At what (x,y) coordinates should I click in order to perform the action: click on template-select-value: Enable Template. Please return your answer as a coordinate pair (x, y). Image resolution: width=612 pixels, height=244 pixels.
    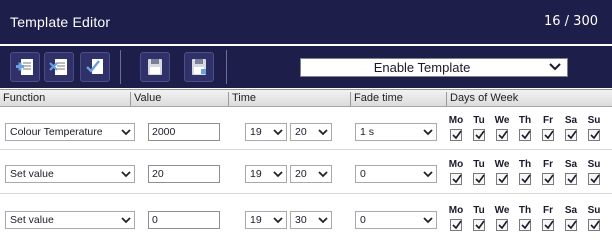
    Looking at the image, I should click on (422, 67).